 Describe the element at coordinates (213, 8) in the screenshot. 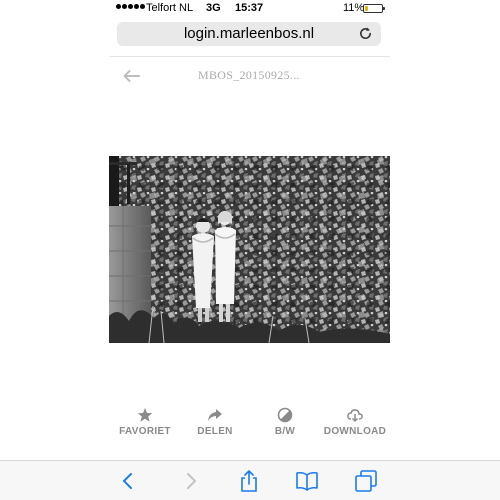

I see `network-type: 3G` at that location.